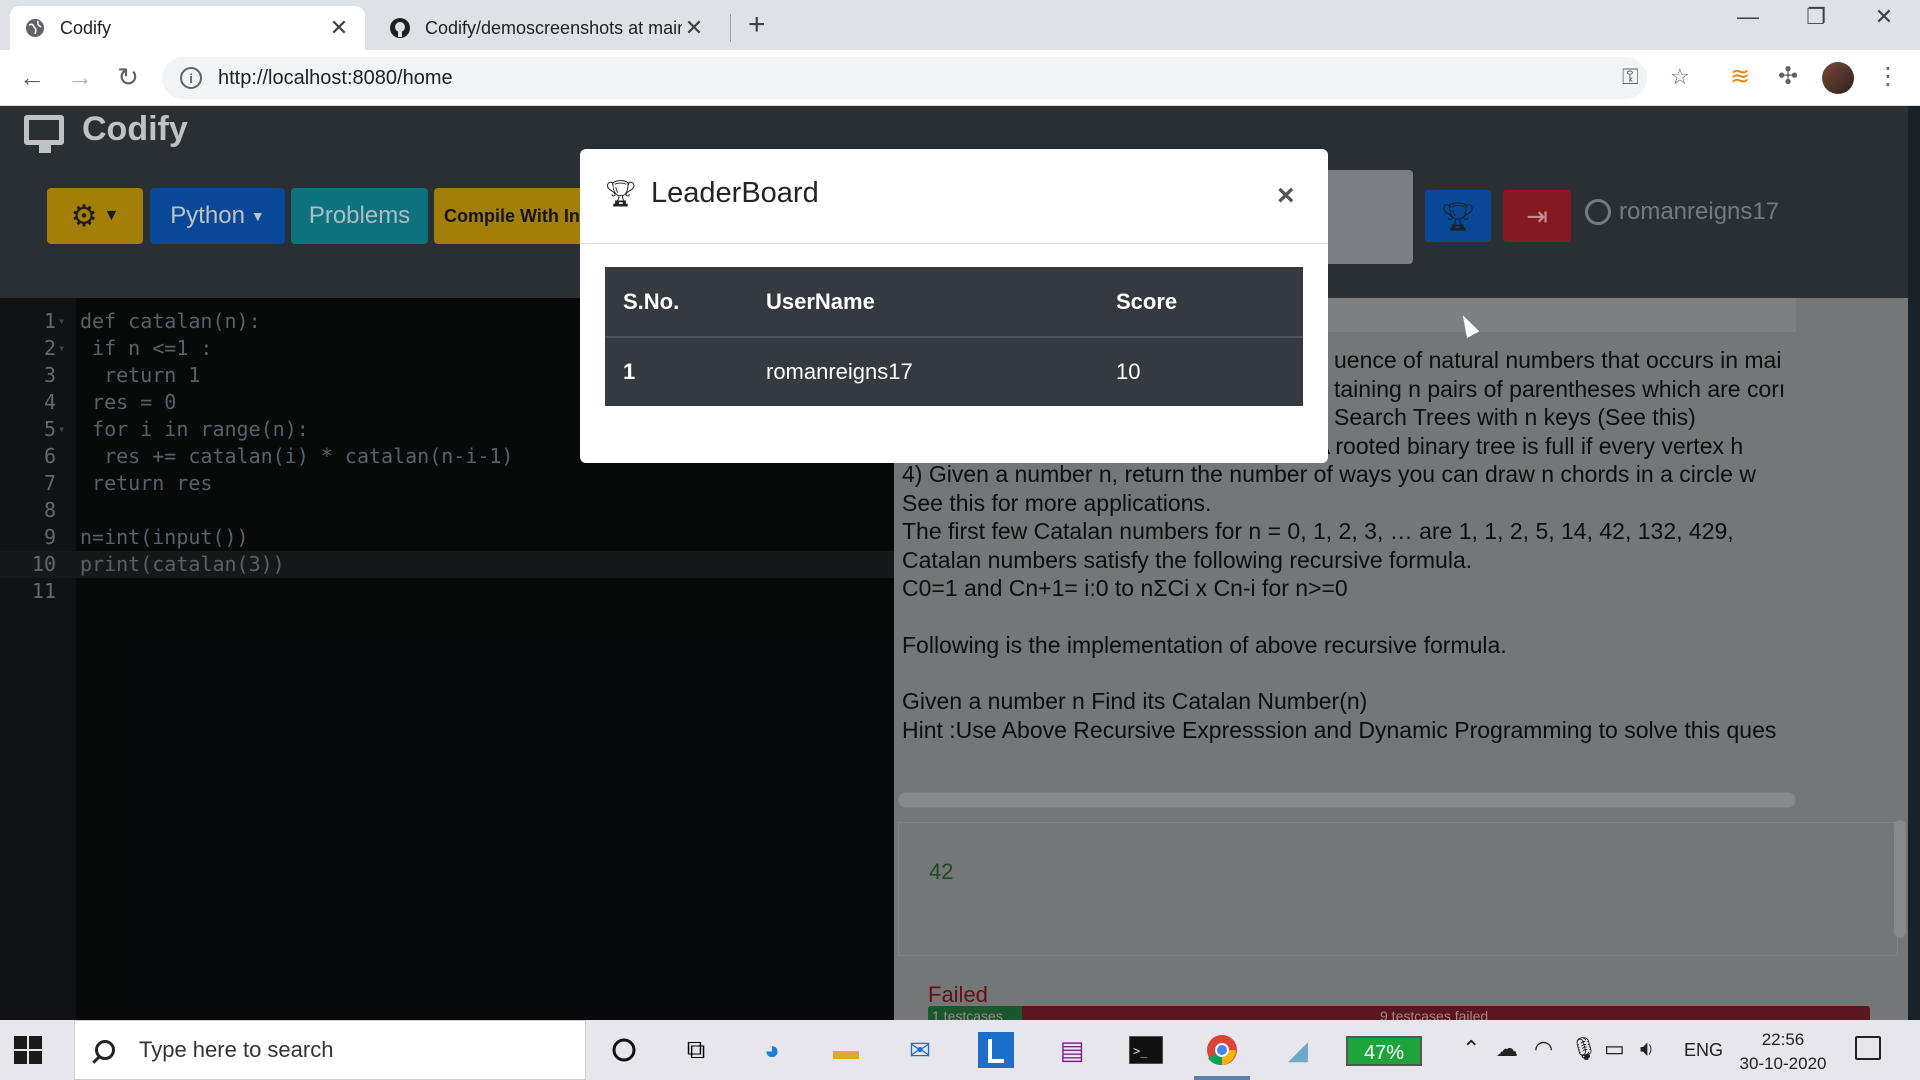 This screenshot has width=1920, height=1080. Describe the element at coordinates (730, 28) in the screenshot. I see `tab-separator` at that location.